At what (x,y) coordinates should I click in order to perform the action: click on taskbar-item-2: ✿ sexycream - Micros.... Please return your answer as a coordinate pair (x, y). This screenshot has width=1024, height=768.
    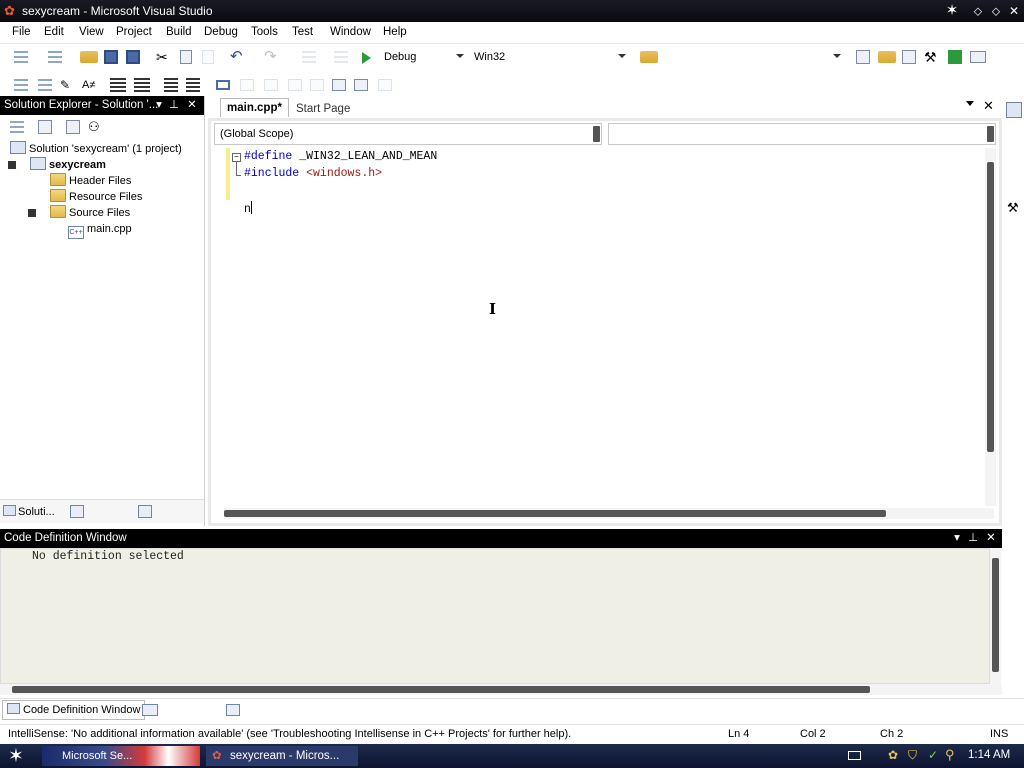
    Looking at the image, I should click on (282, 756).